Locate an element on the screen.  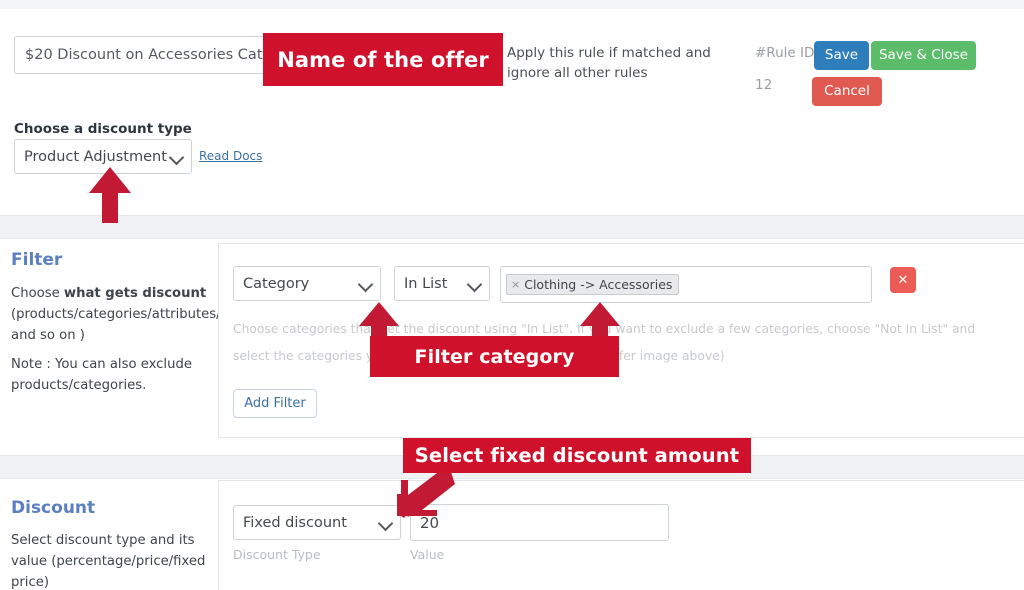
filter-desc-strong: what gets discount is located at coordinates (135, 293).